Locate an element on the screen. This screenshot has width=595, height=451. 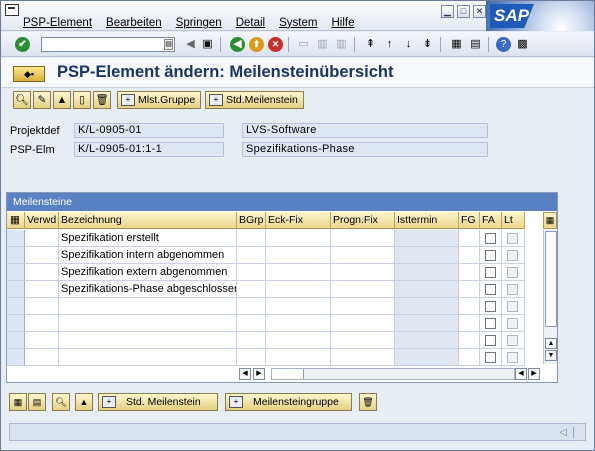
delete-icon: 🗑︎ is located at coordinates (102, 100).